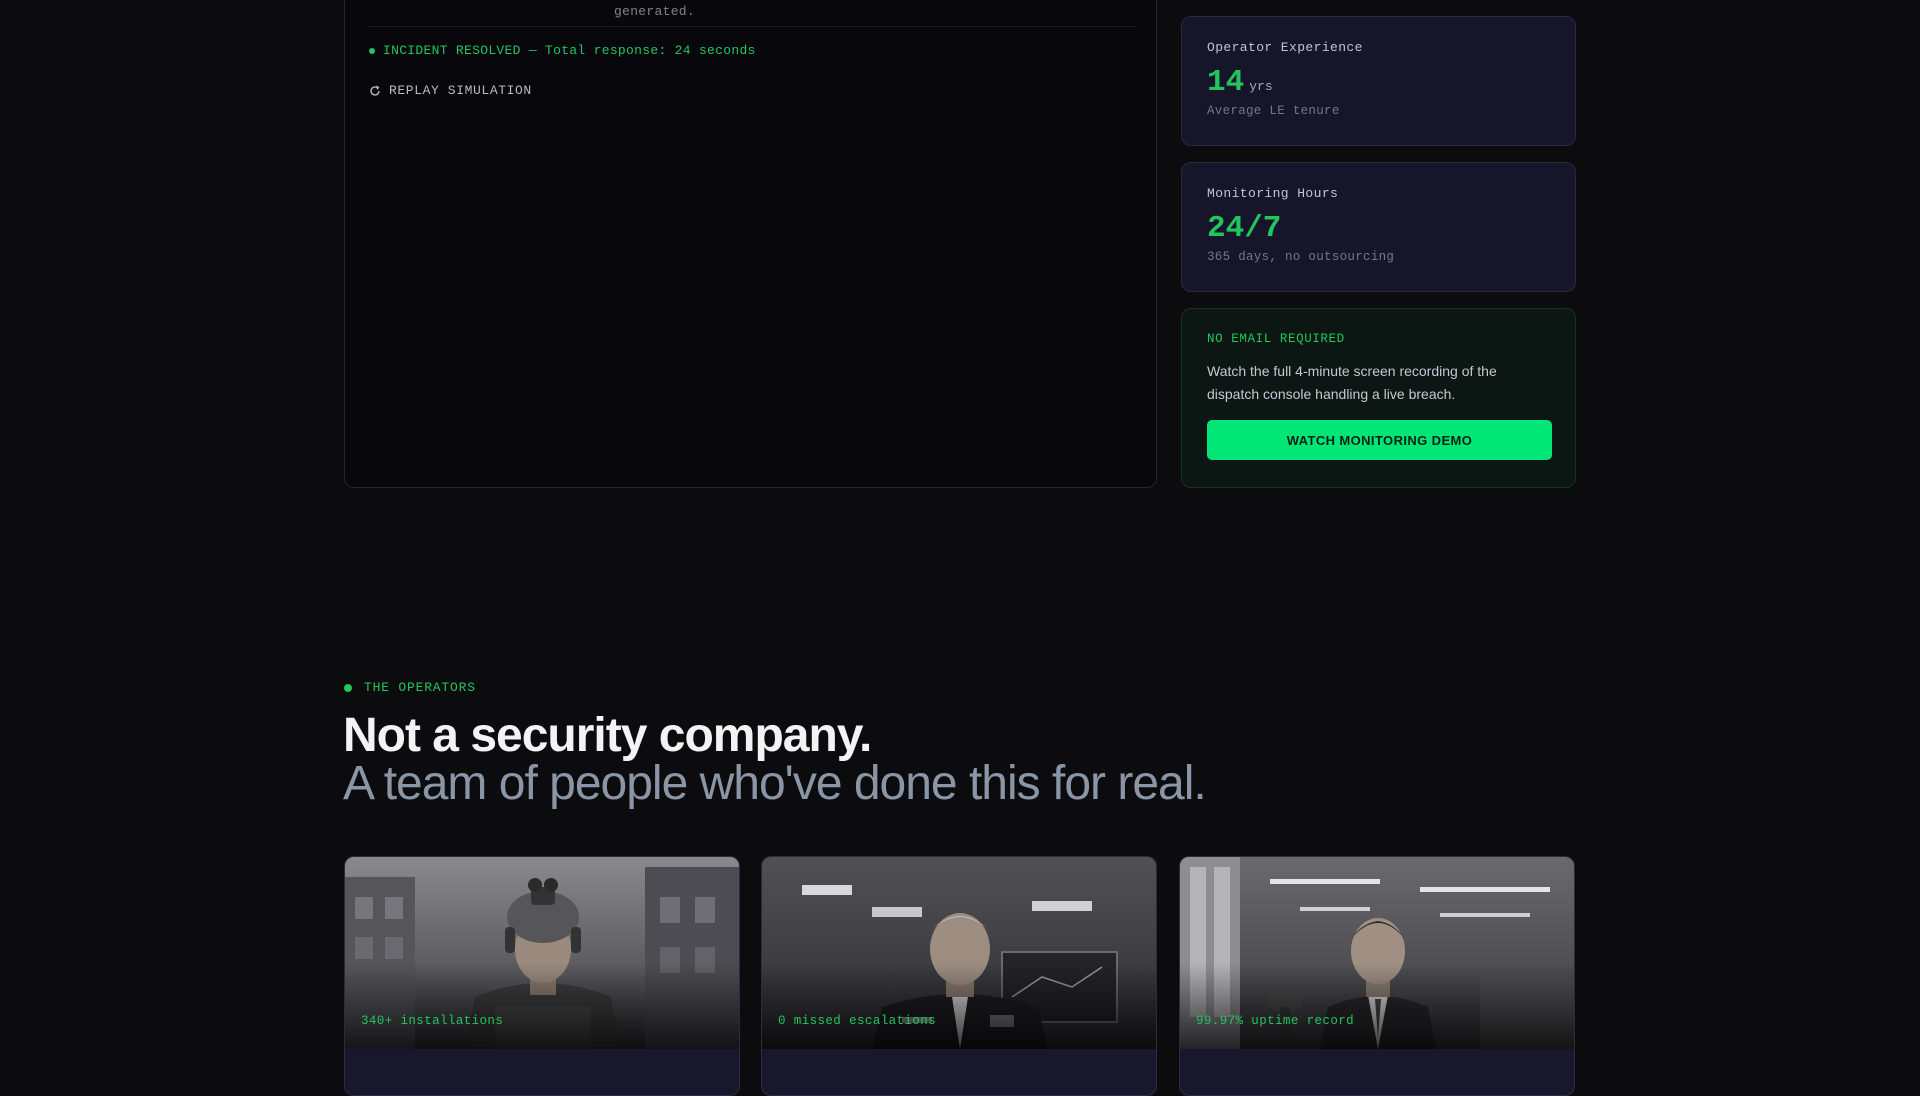  I want to click on terminal-divider, so click(751, 26).